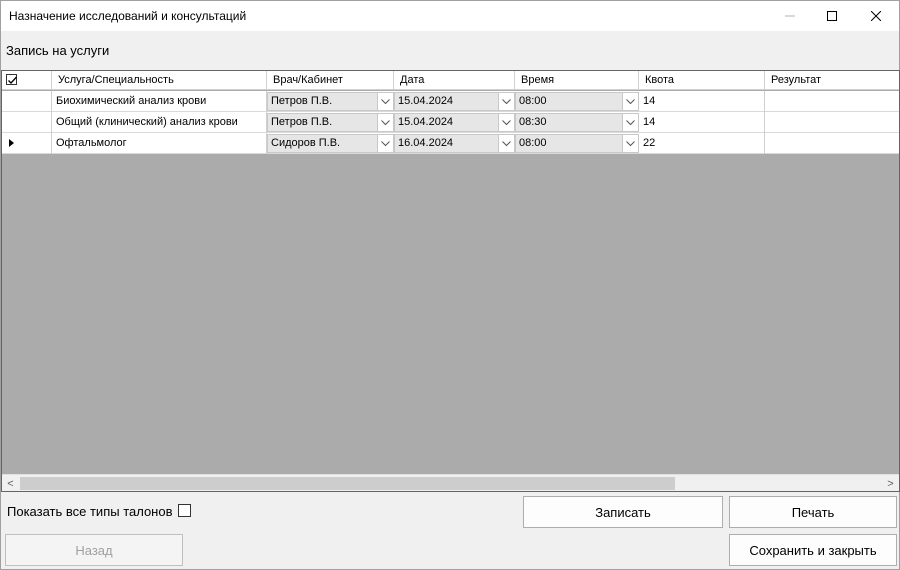 The width and height of the screenshot is (900, 570). What do you see at coordinates (623, 512) in the screenshot?
I see `register-button: Записать` at bounding box center [623, 512].